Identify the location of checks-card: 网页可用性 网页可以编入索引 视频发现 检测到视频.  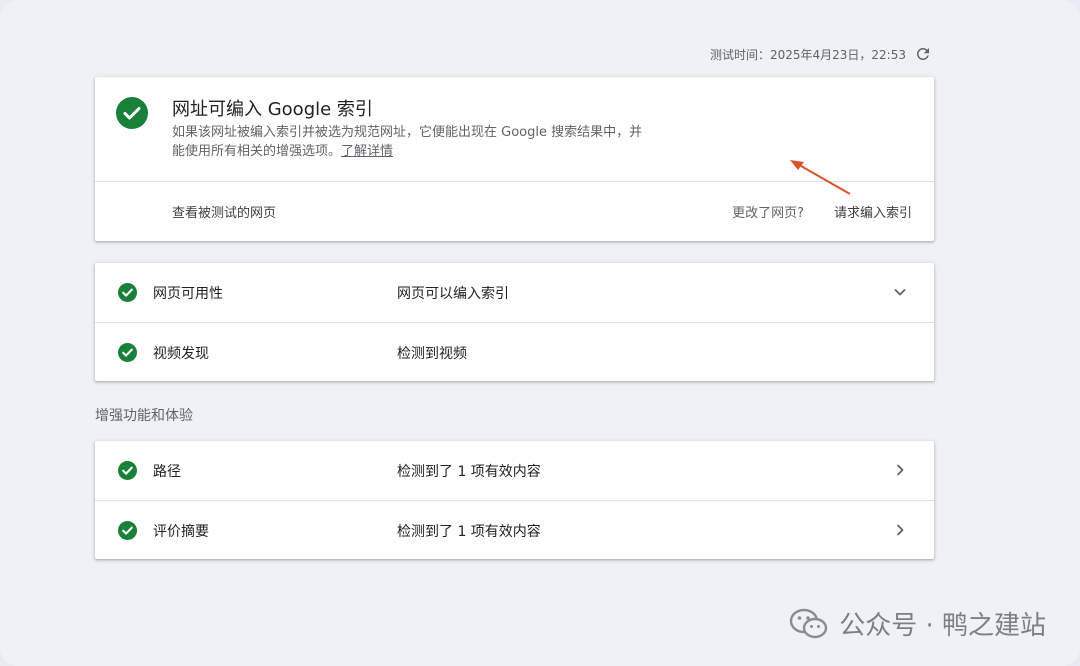
(514, 322).